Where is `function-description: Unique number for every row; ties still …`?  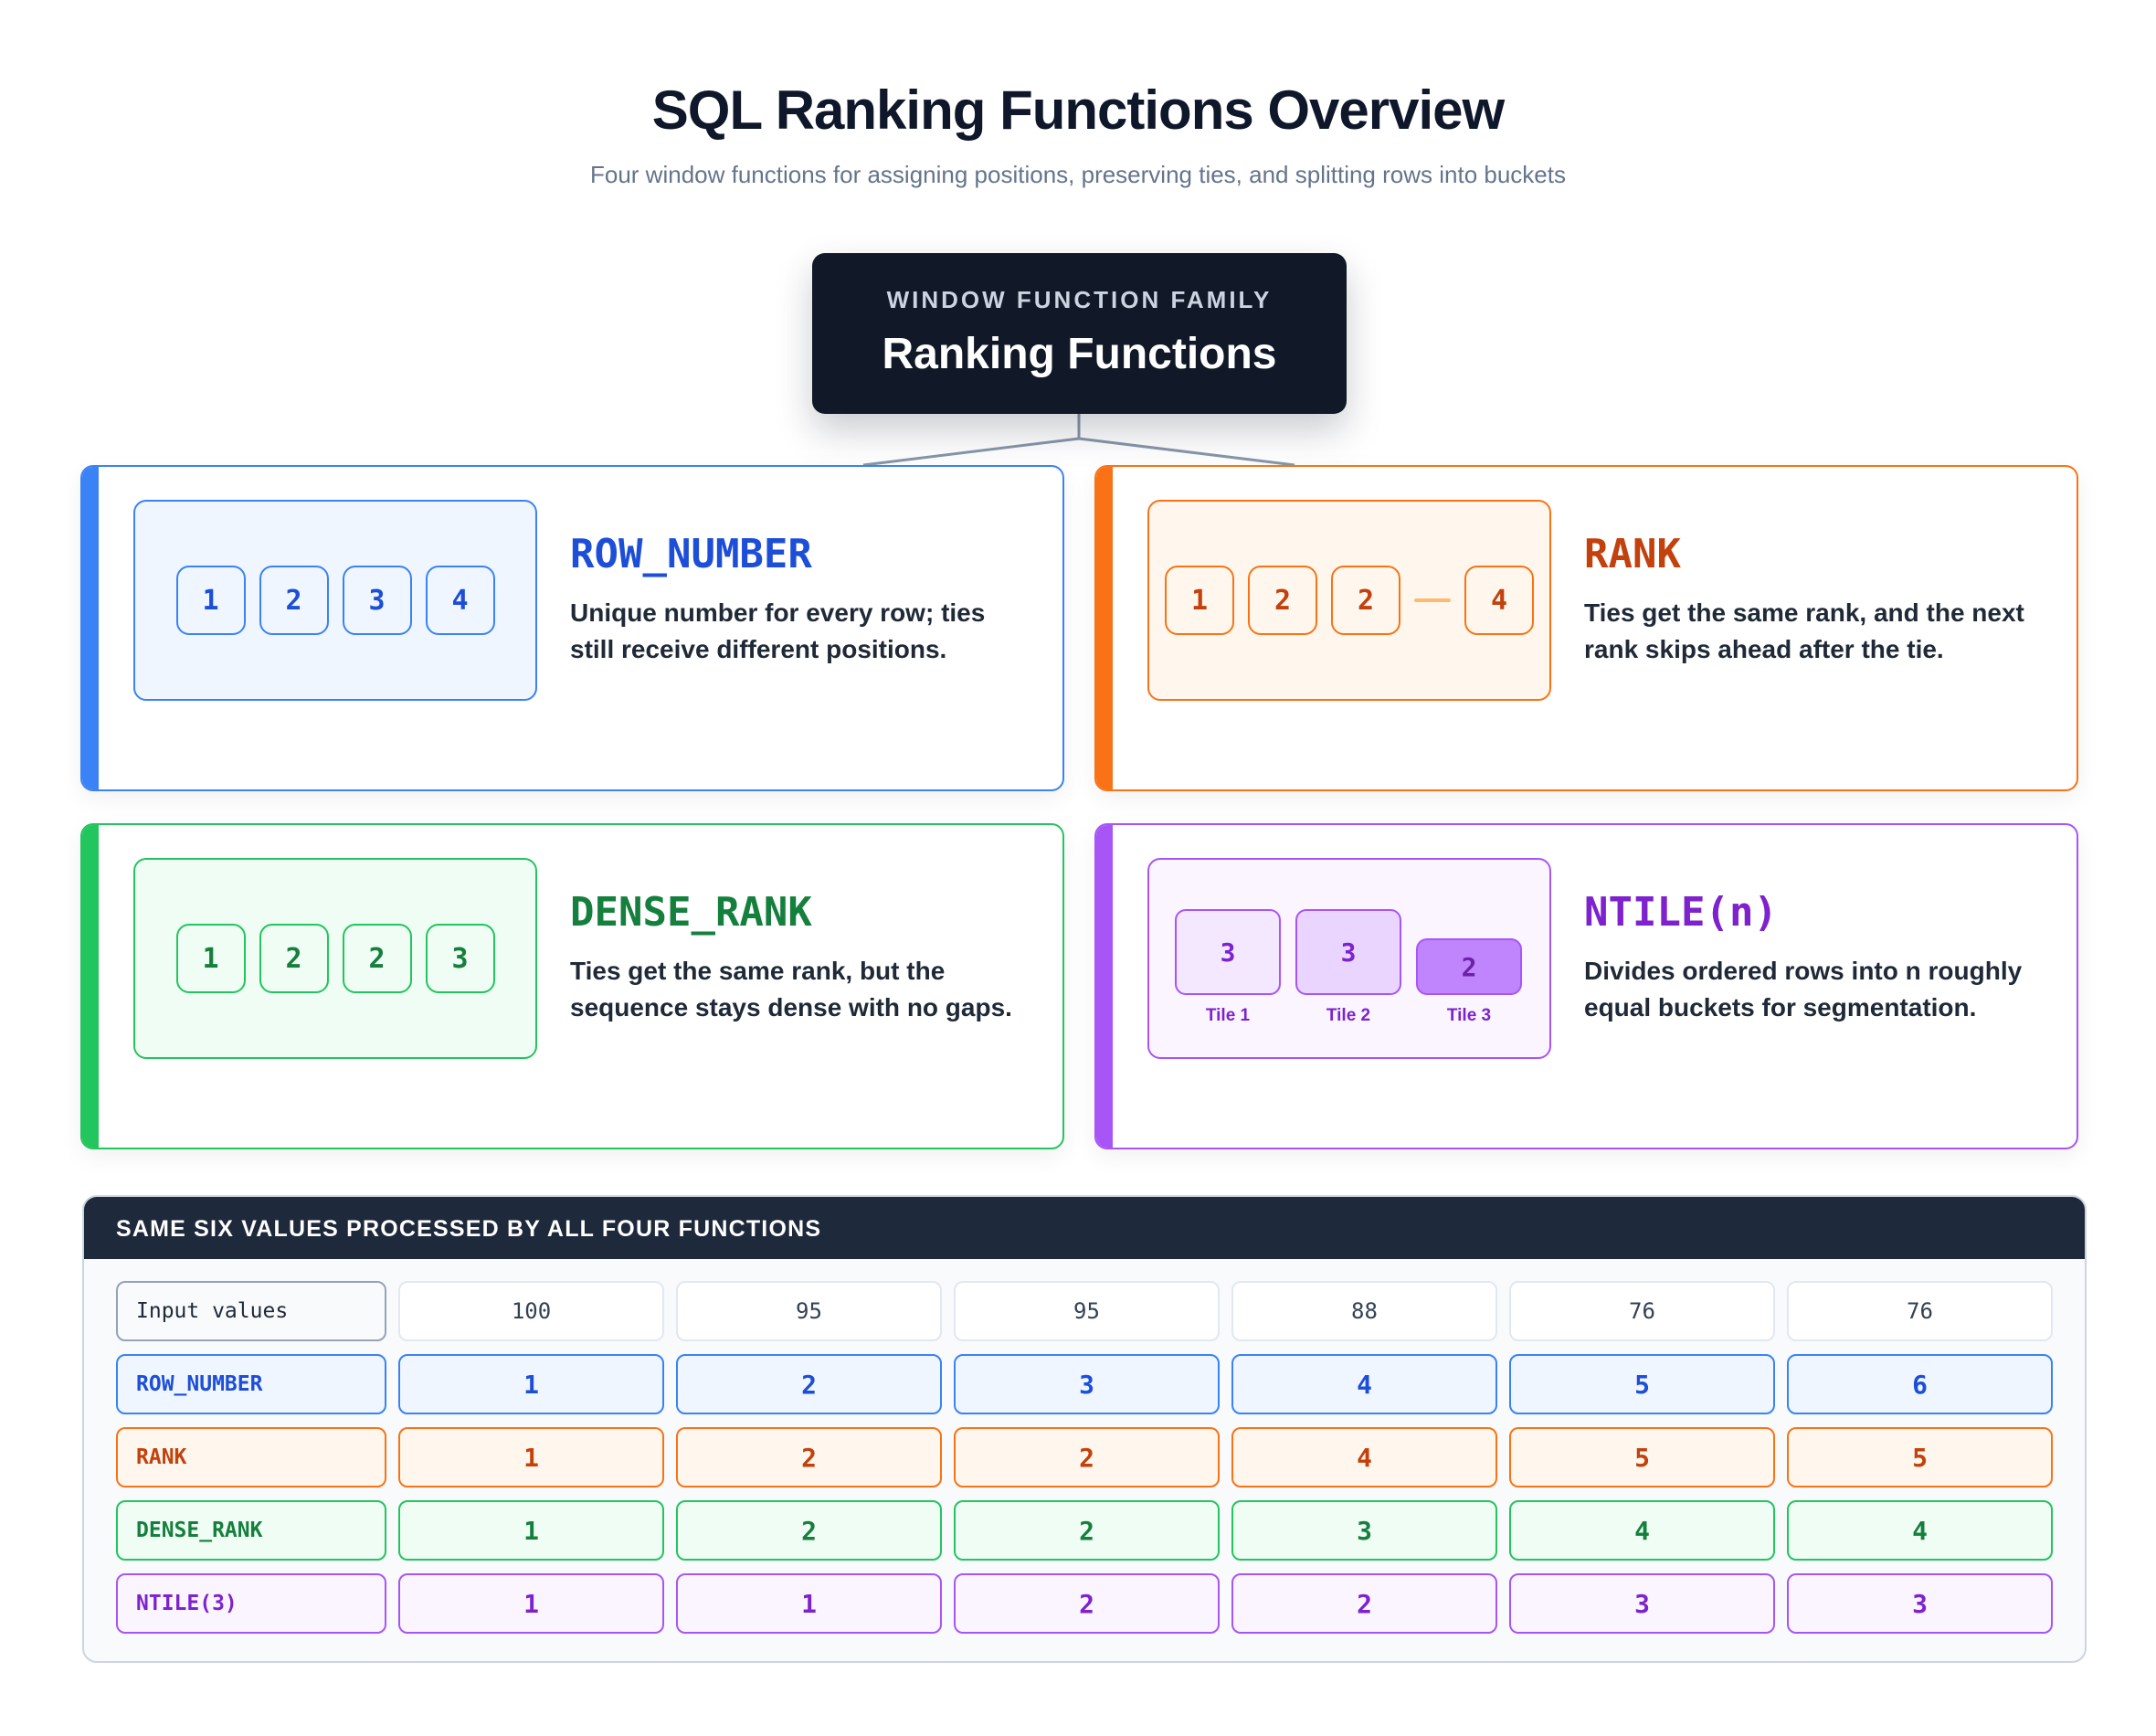 function-description: Unique number for every row; ties still … is located at coordinates (778, 630).